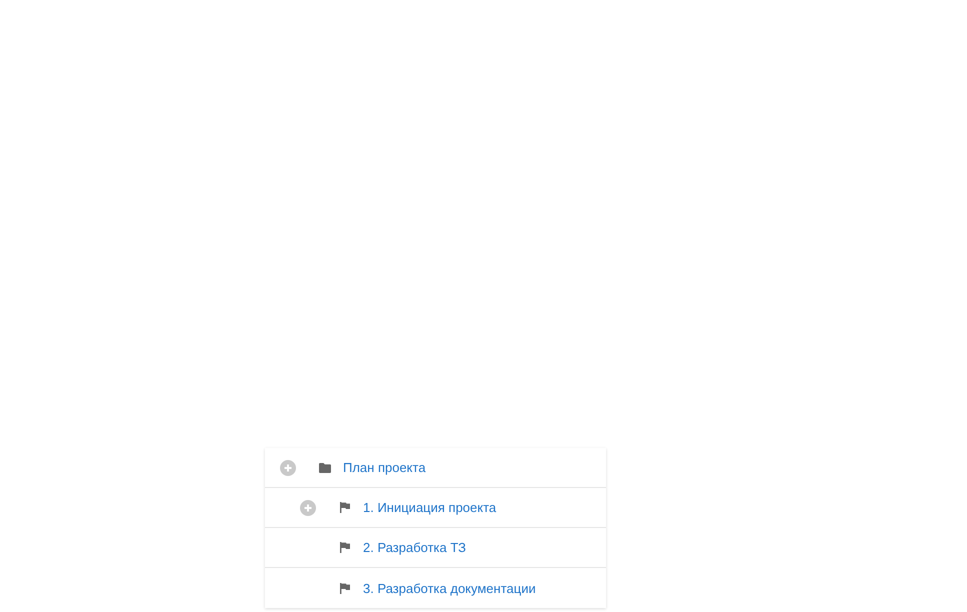 This screenshot has width=967, height=612. I want to click on folder-icon, so click(325, 467).